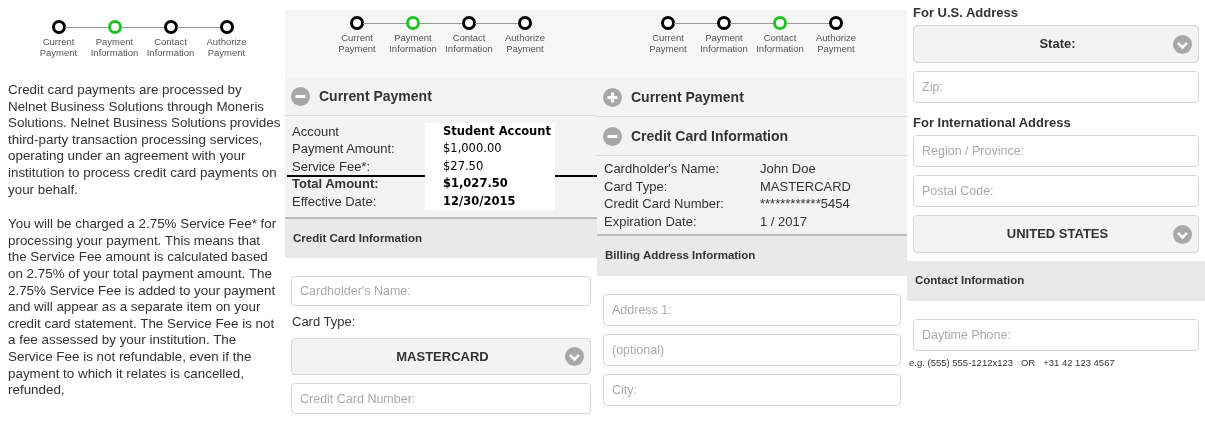 This screenshot has width=1205, height=422. I want to click on detail-label: Expiration Date:, so click(650, 221).